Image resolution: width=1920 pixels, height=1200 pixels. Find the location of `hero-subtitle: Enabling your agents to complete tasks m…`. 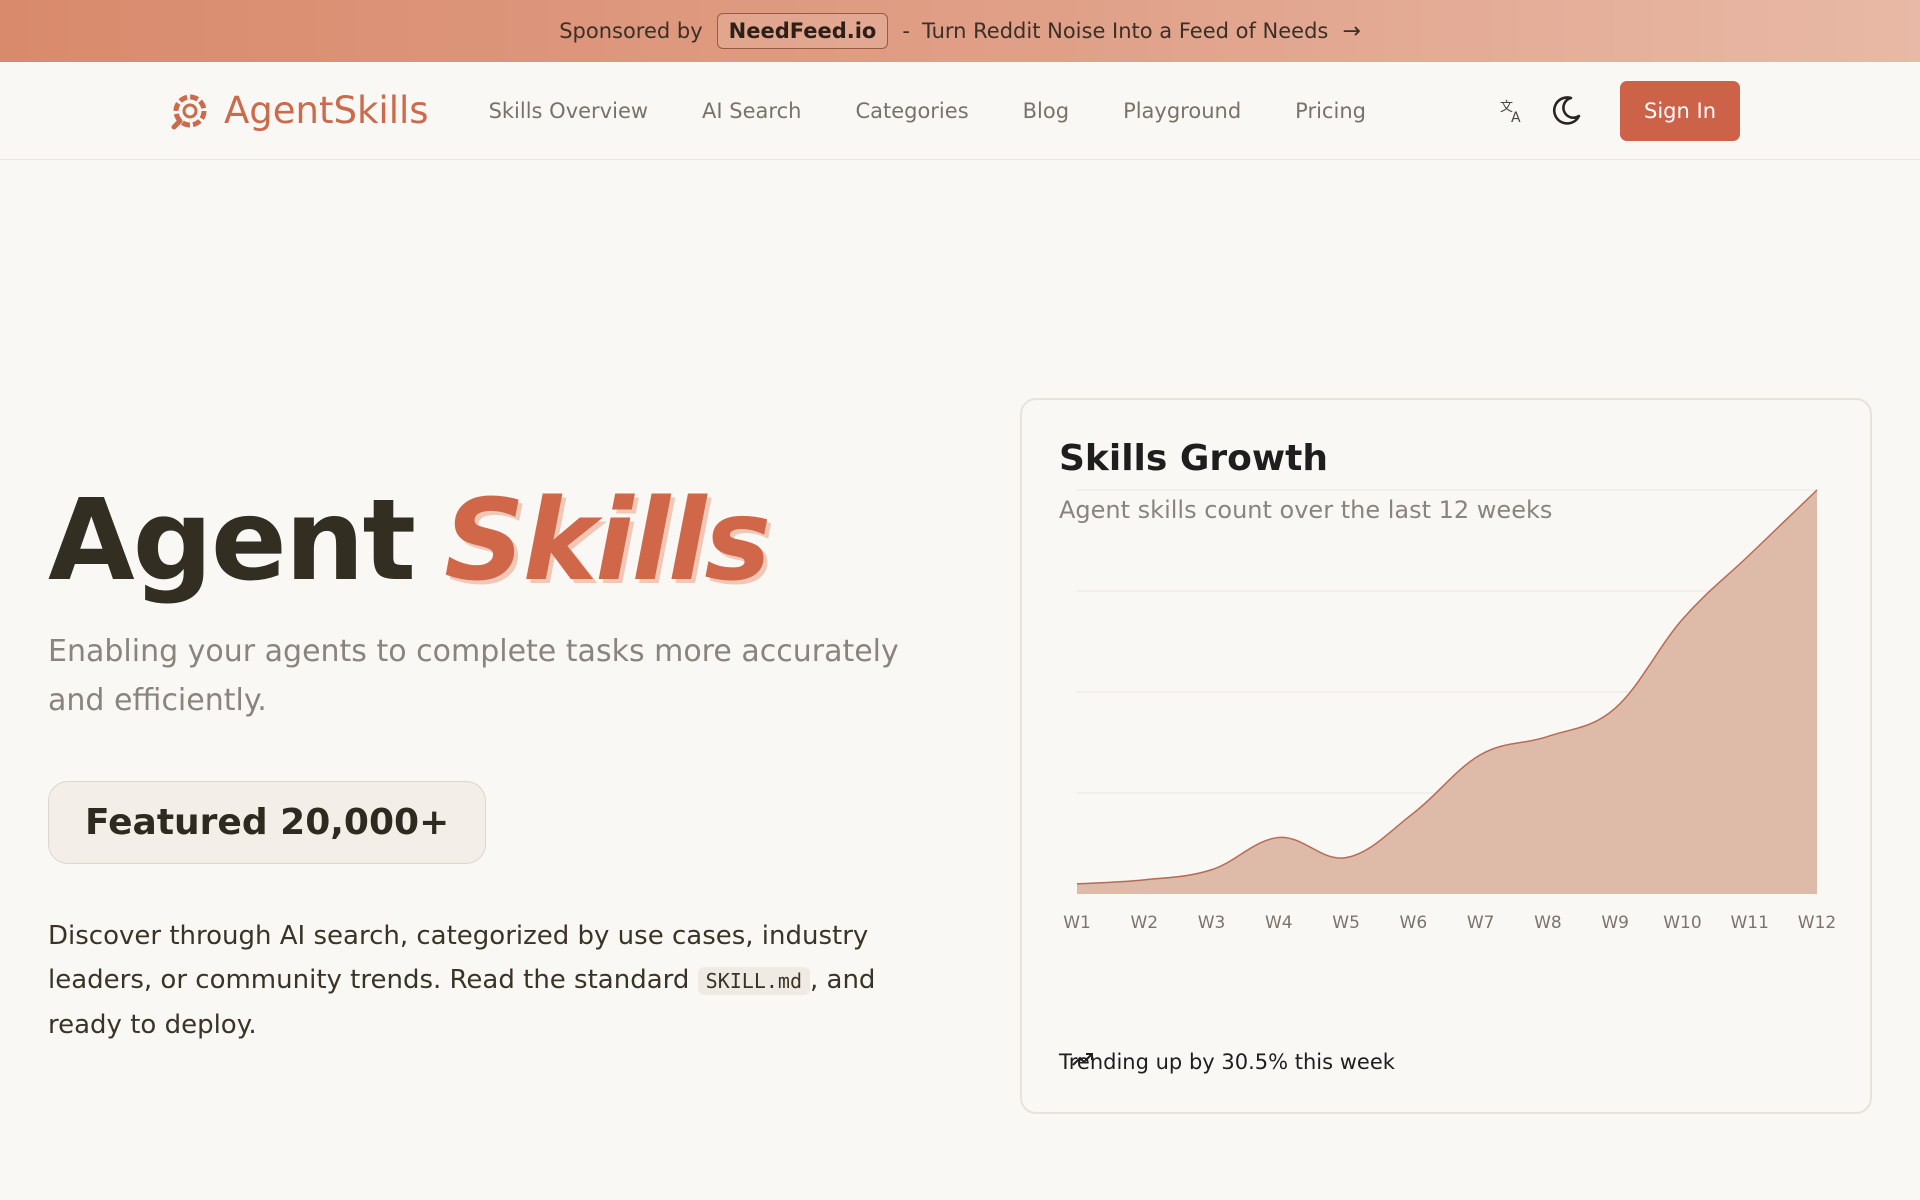

hero-subtitle: Enabling your agents to complete tasks m… is located at coordinates (473, 676).